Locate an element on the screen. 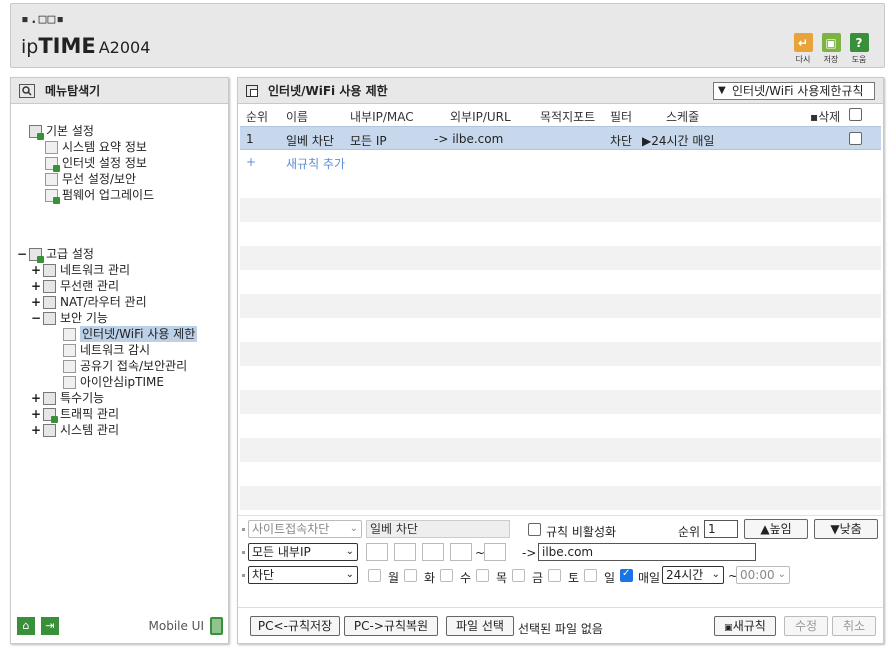 This screenshot has width=893, height=650. tree-advanced-settings: − 고급 설정 is located at coordinates (55, 254).